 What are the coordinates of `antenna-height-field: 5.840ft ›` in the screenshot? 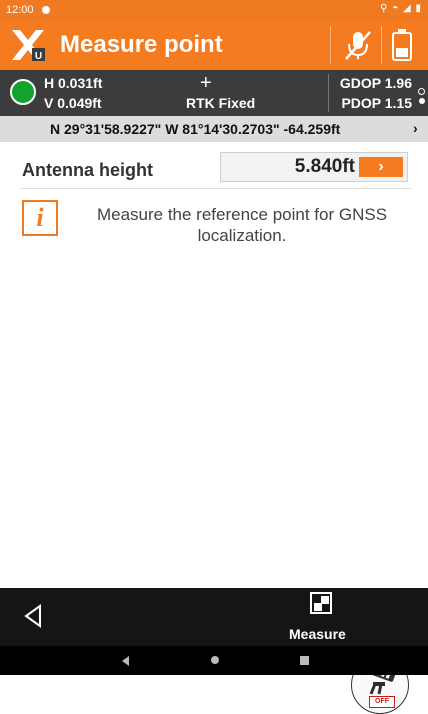 It's located at (314, 167).